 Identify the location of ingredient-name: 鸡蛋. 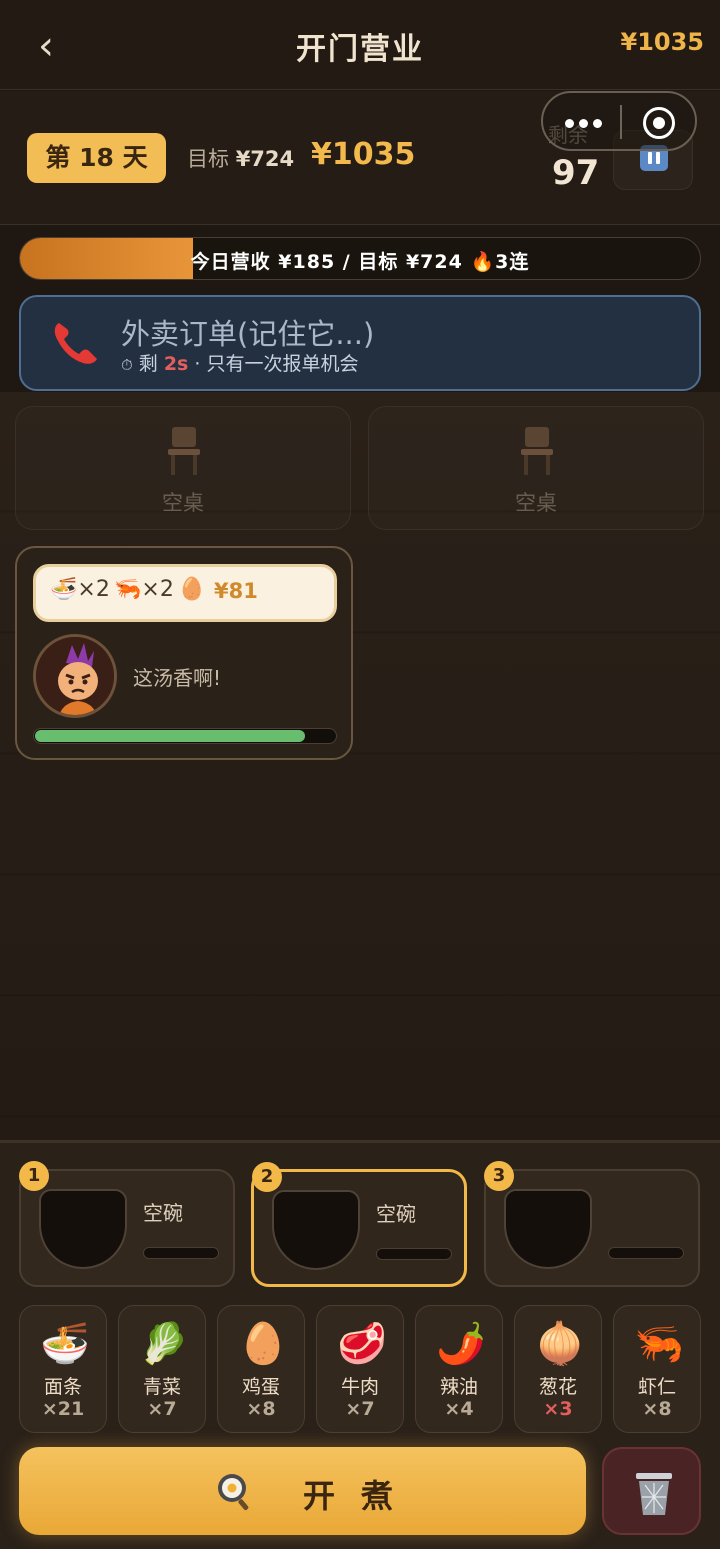
(260, 1387).